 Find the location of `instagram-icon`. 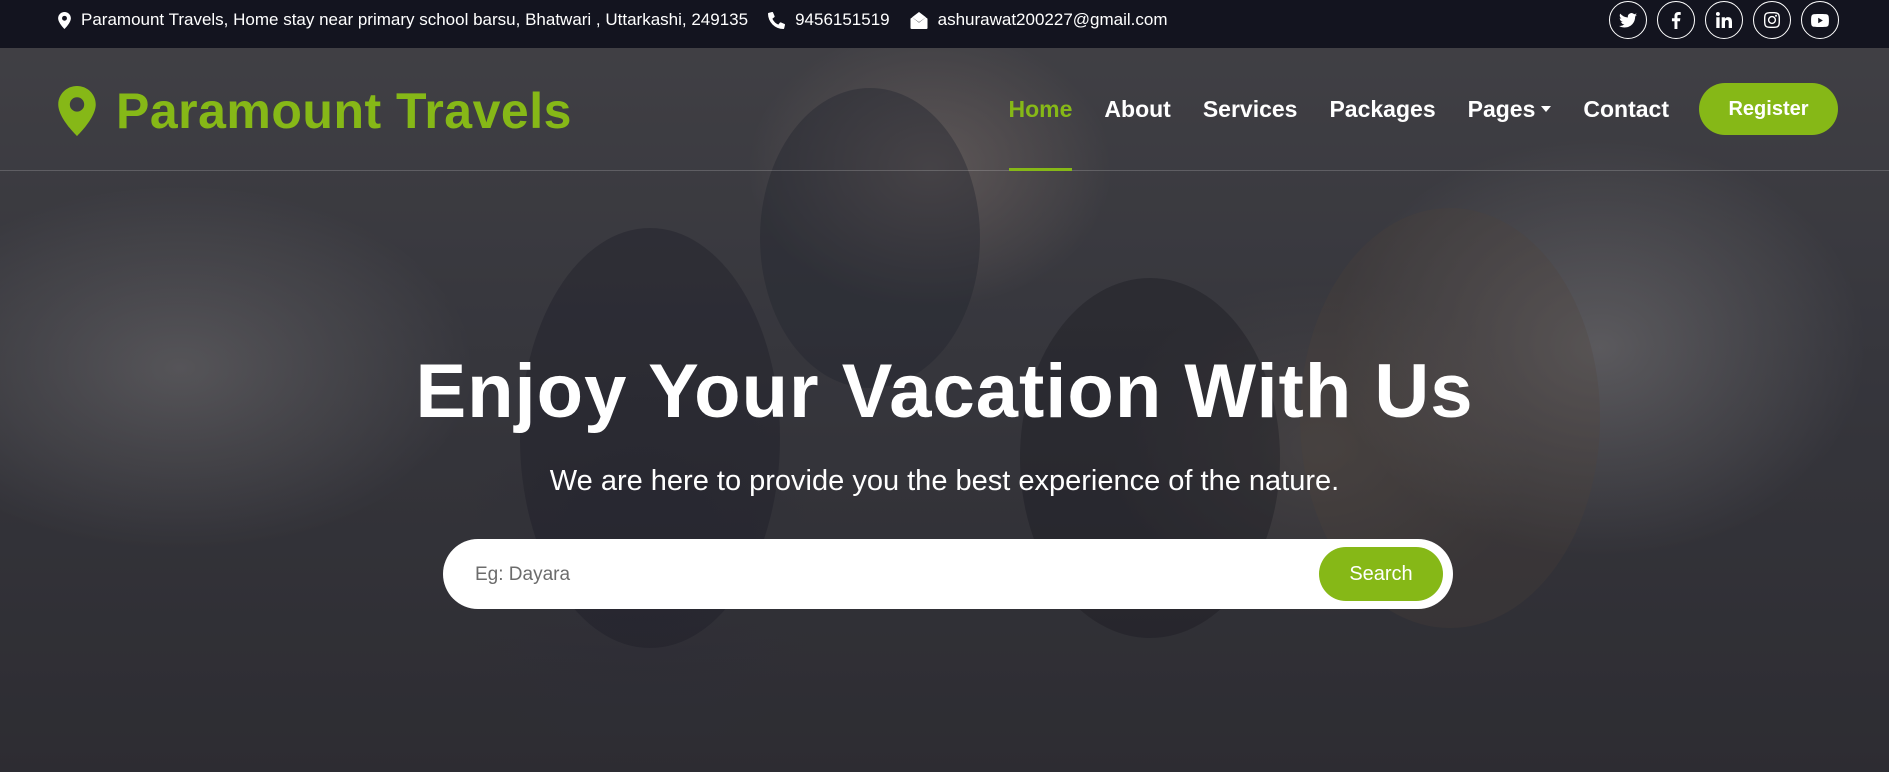

instagram-icon is located at coordinates (1772, 20).